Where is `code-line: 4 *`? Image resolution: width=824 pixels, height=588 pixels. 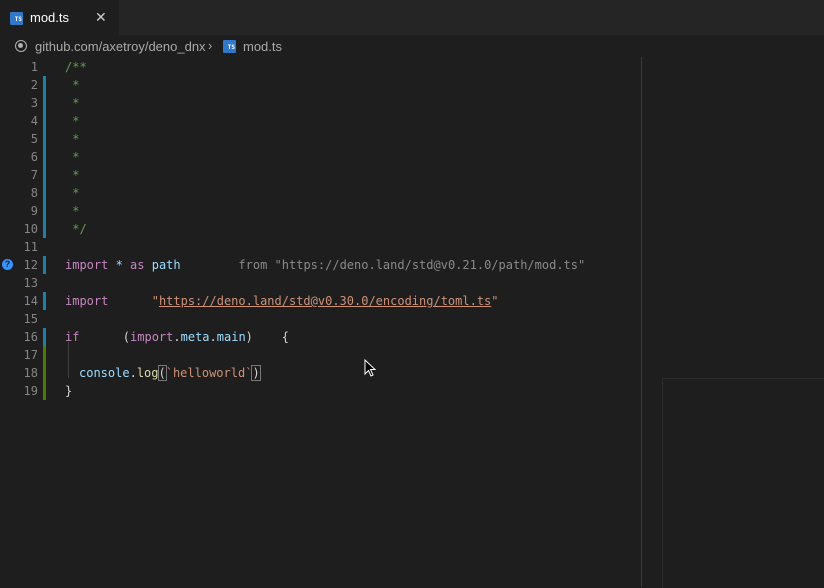 code-line: 4 * is located at coordinates (320, 121).